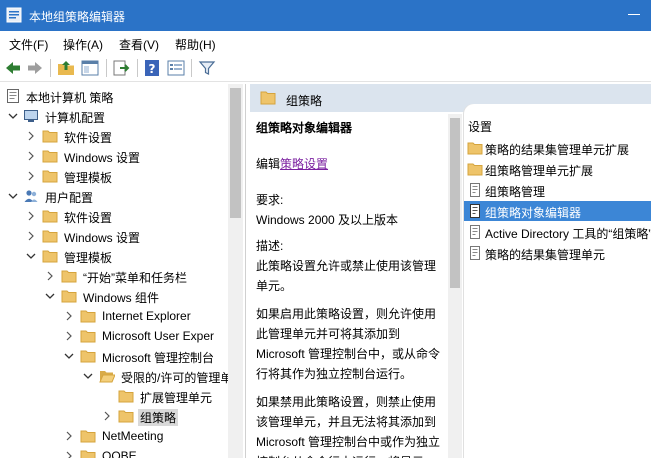 Image resolution: width=651 pixels, height=458 pixels. What do you see at coordinates (557, 190) in the screenshot?
I see `list-item: 组策略管理` at bounding box center [557, 190].